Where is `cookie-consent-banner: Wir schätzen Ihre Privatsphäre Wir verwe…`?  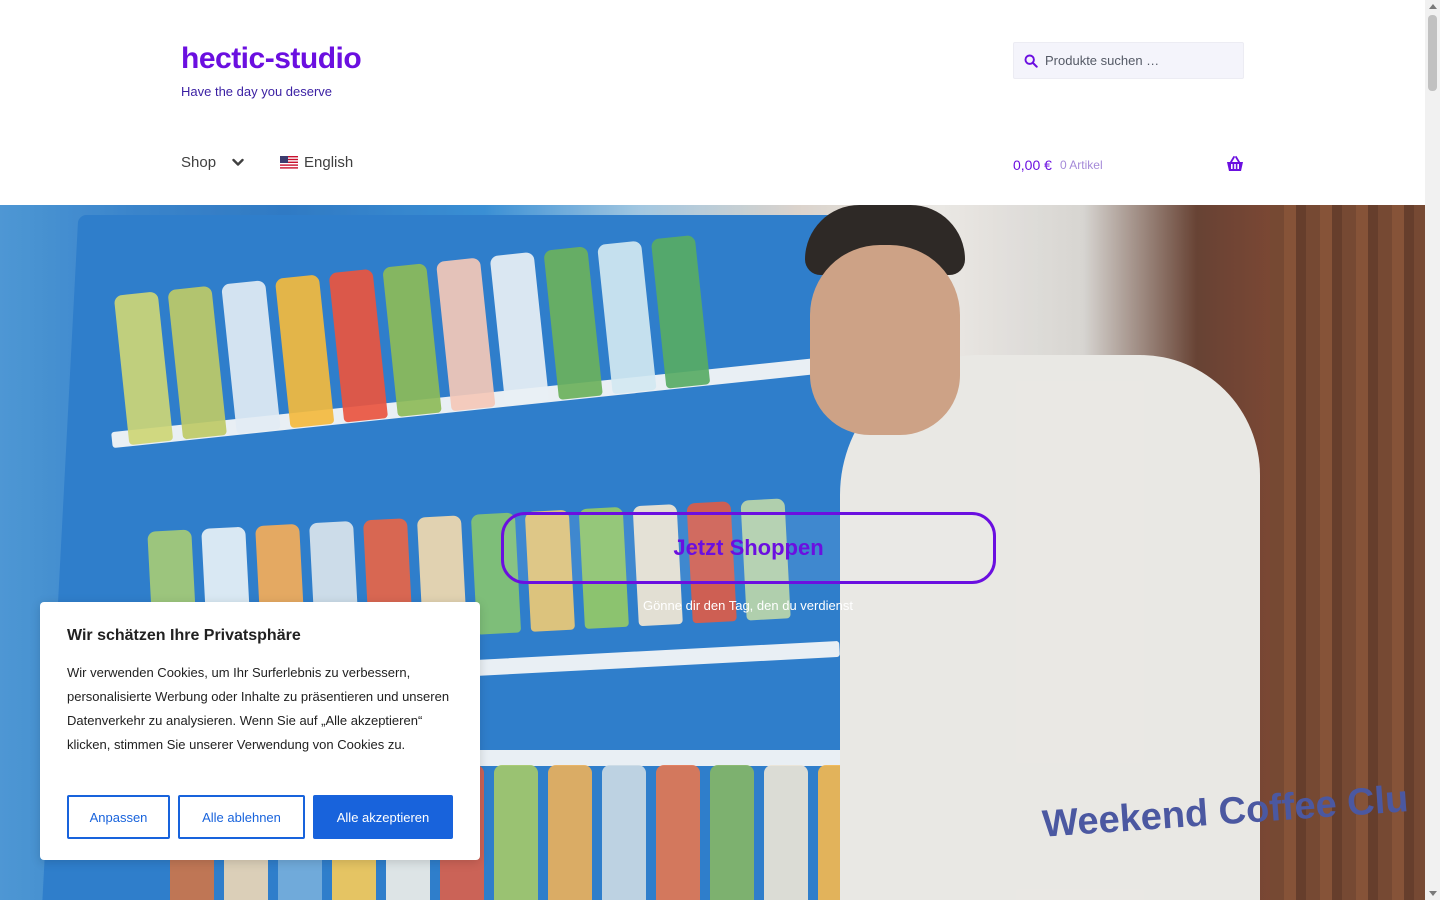
cookie-consent-banner: Wir schätzen Ihre Privatsphäre Wir verwe… is located at coordinates (260, 731).